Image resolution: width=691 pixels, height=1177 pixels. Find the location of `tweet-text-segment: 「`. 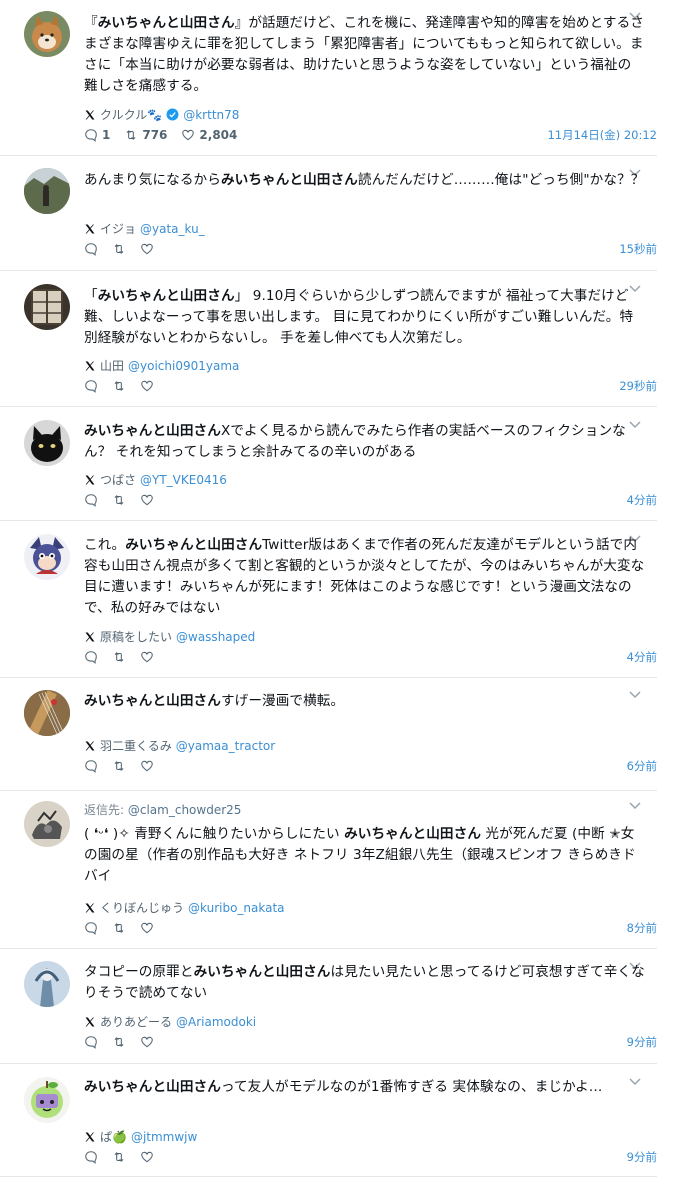

tweet-text-segment: 「 is located at coordinates (91, 296).